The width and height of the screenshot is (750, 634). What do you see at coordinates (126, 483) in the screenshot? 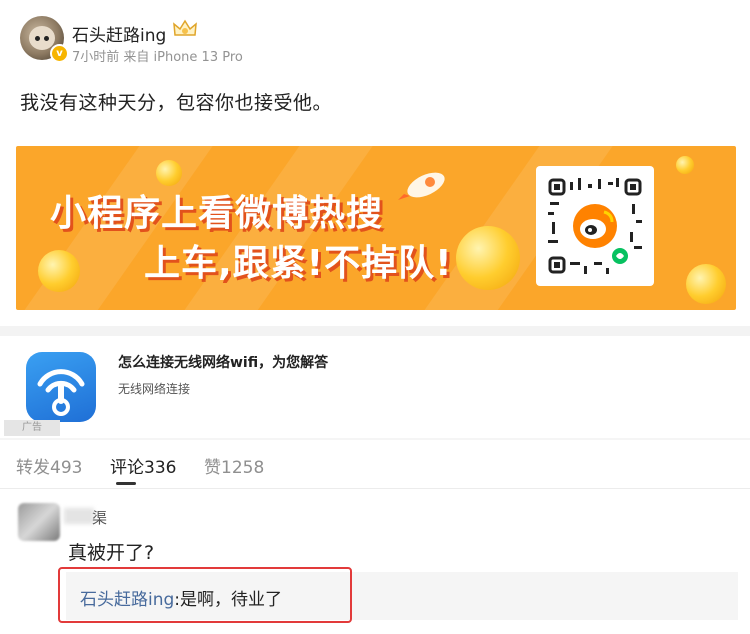
I see `active-tab-indicator` at bounding box center [126, 483].